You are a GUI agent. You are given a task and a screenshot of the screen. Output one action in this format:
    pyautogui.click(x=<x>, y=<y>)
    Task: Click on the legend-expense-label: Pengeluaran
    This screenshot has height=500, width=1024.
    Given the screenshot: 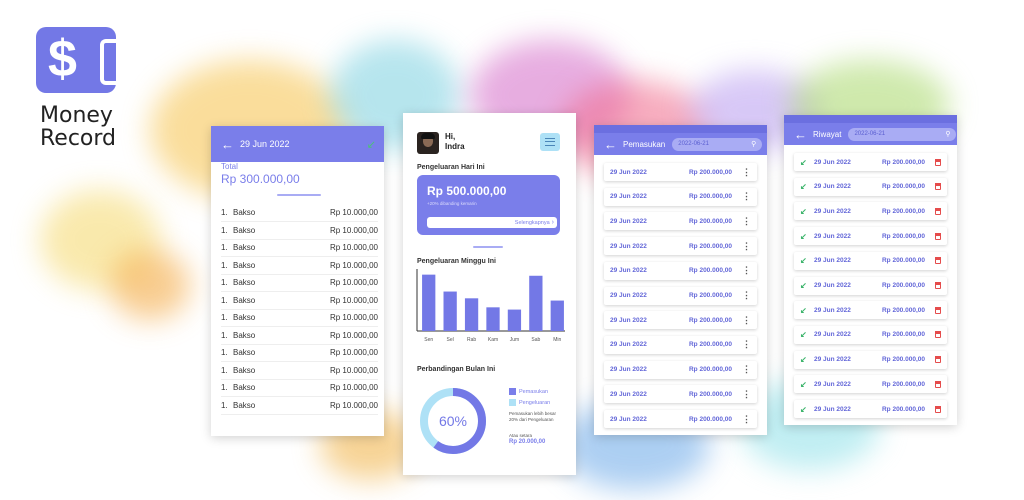 What is the action you would take?
    pyautogui.click(x=535, y=402)
    